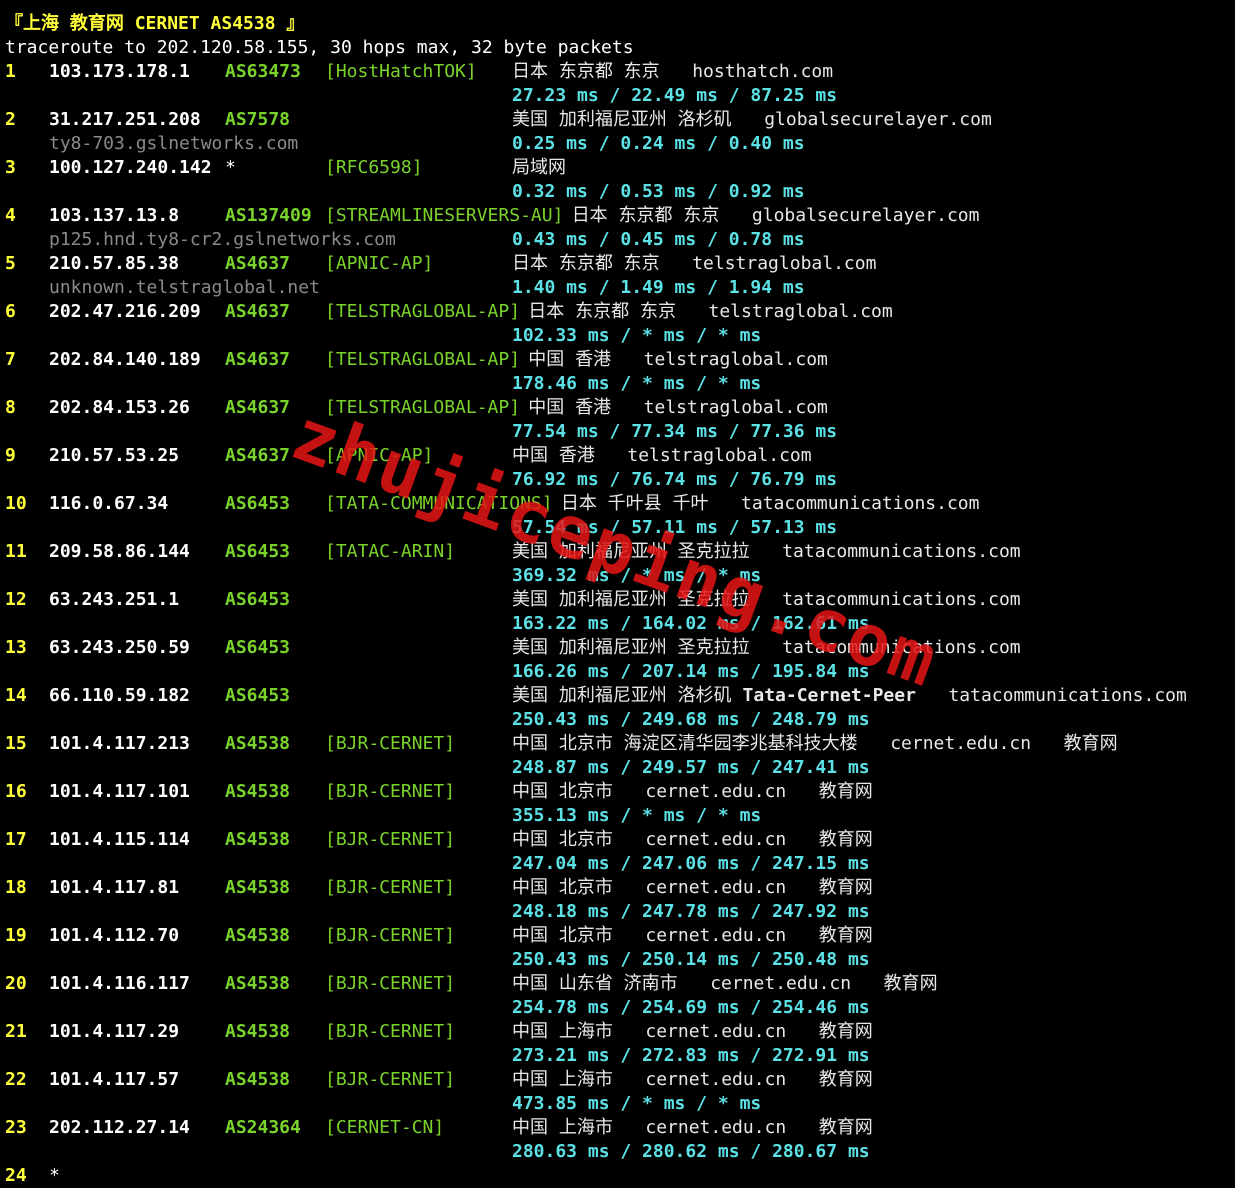 Image resolution: width=1235 pixels, height=1188 pixels. What do you see at coordinates (174, 143) in the screenshot?
I see `hop-hostname: ty8-703.gslnetworks.com` at bounding box center [174, 143].